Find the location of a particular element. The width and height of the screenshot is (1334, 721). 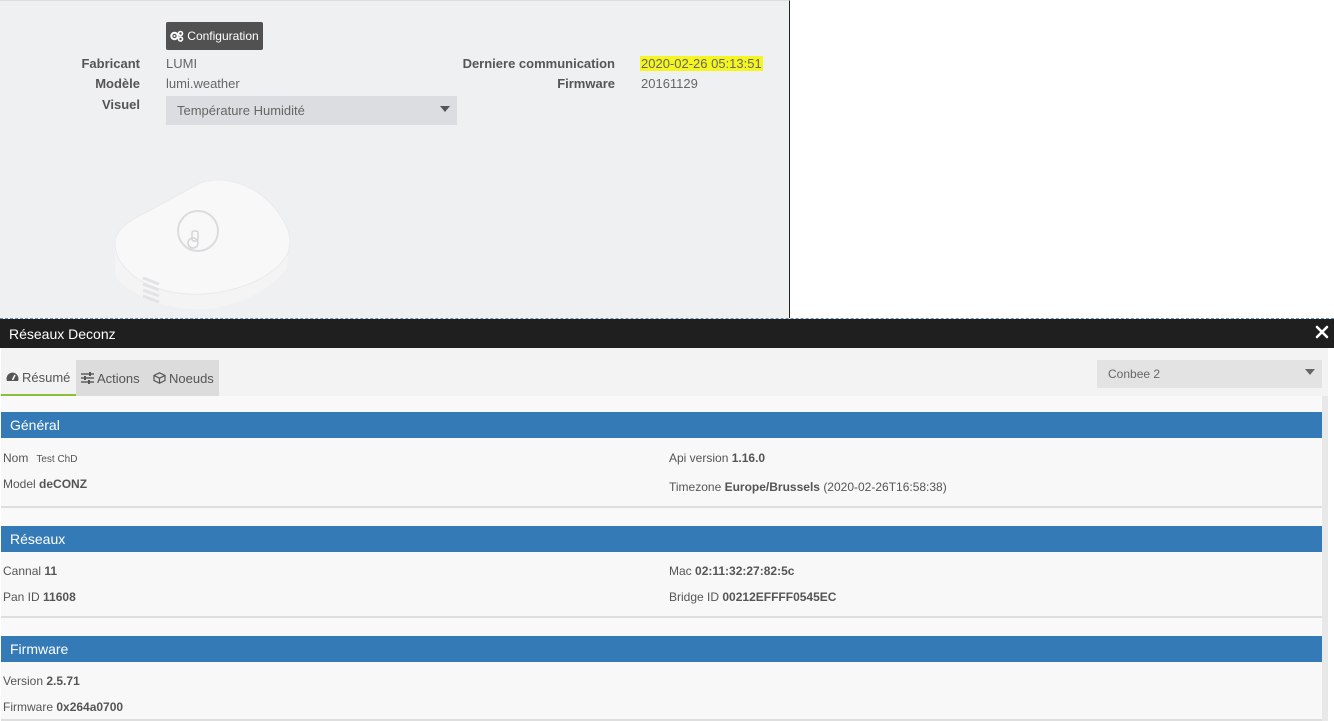

modal-title: Réseaux Deconz is located at coordinates (62, 333).